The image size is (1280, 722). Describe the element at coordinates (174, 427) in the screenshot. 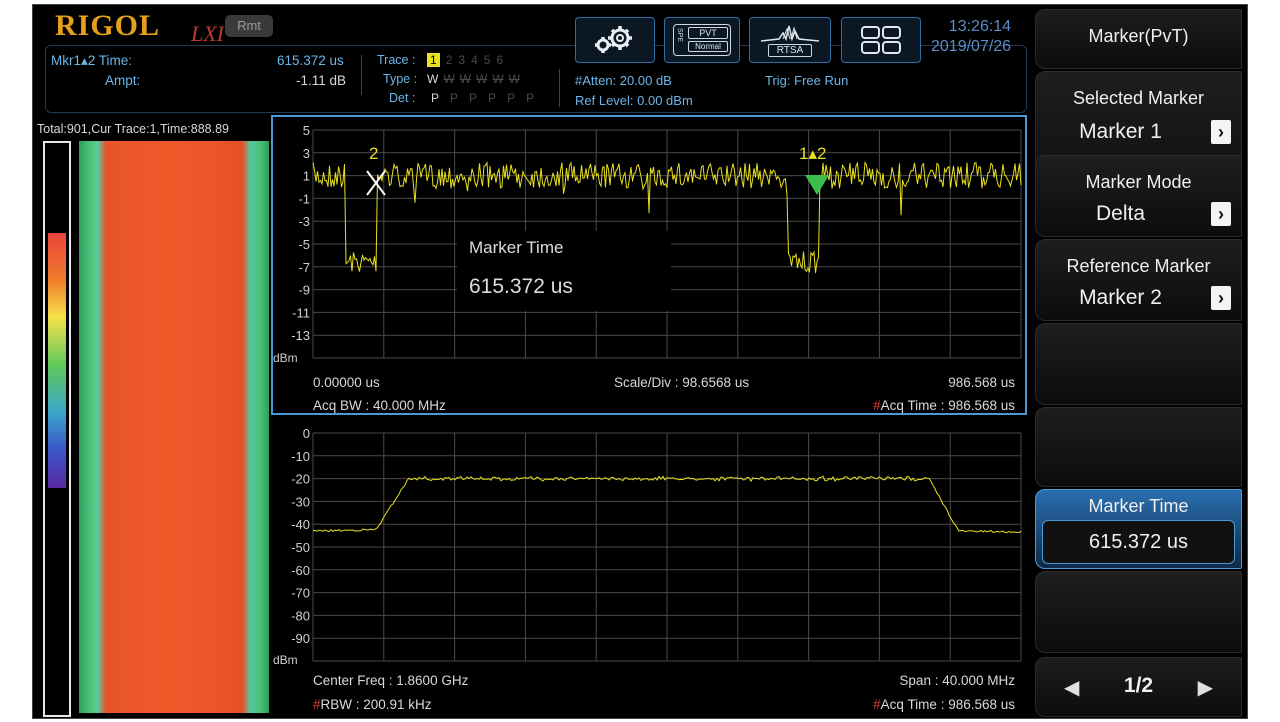

I see `spectrogram-display` at that location.